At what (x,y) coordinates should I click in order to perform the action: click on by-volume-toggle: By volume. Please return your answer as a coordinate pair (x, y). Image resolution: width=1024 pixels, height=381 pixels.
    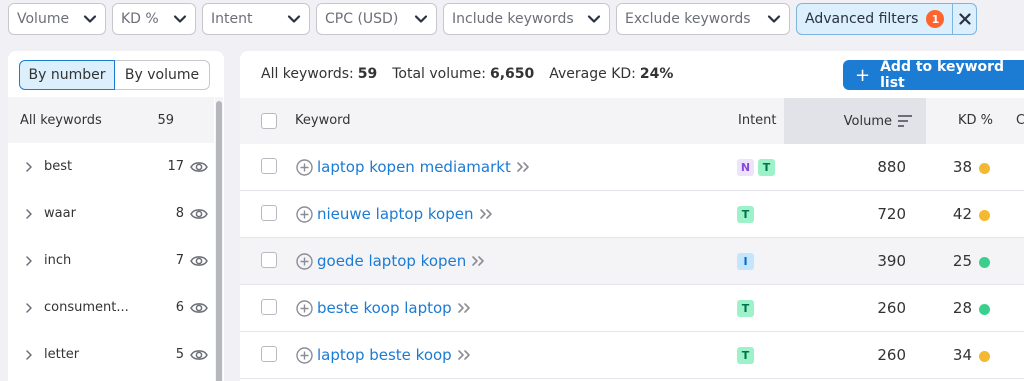
    Looking at the image, I should click on (162, 75).